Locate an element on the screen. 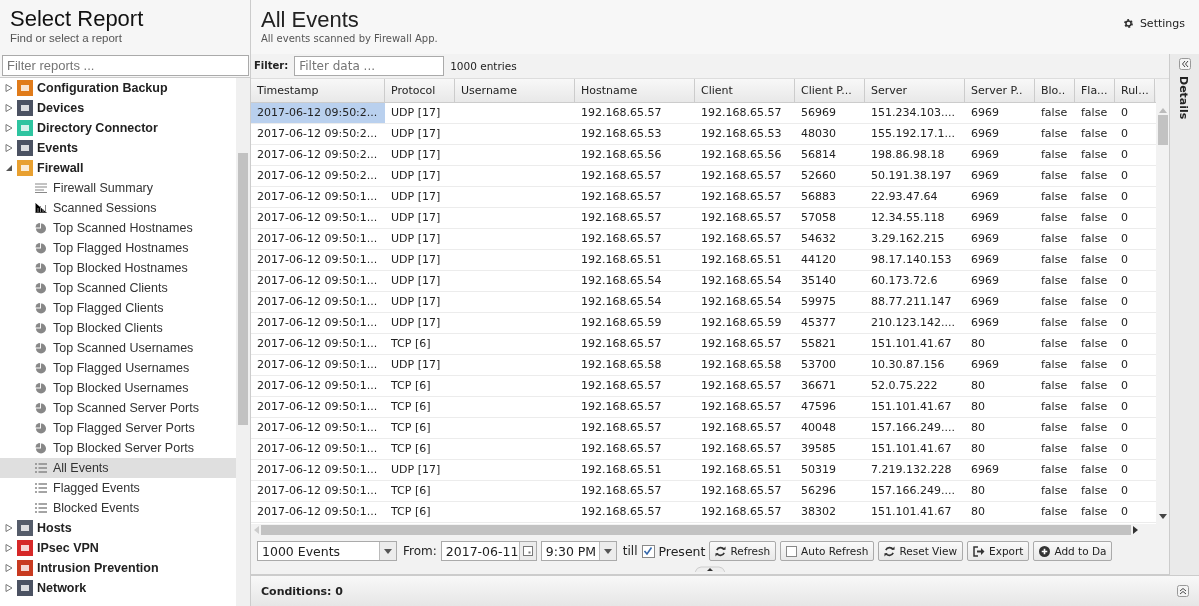 This screenshot has height=606, width=1199. table-row: 2017-06-12 09:50:2... UDP [17] 192.168.65.56 192.168.65.56 56814 198.86.98.18 6969 false false 0 is located at coordinates (703, 155).